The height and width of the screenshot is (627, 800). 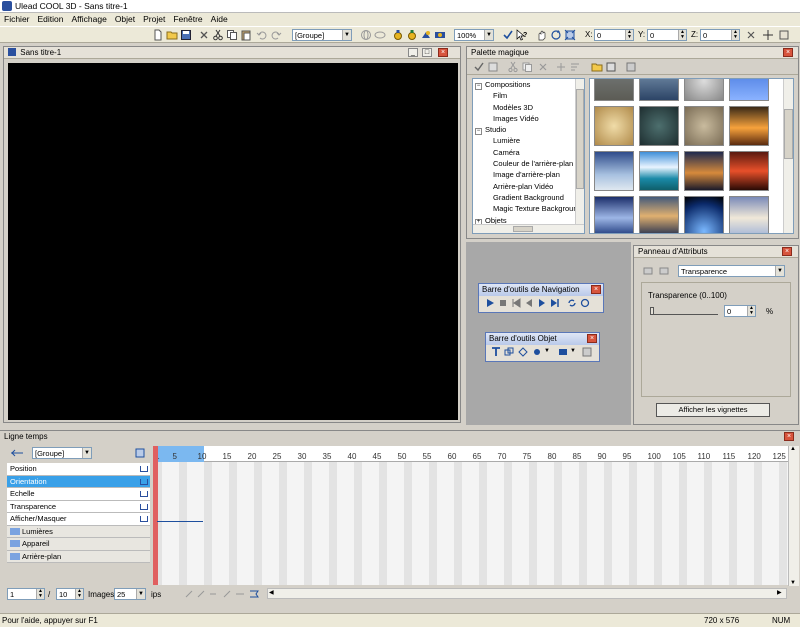 I want to click on loop-icon, so click(x=572, y=303).